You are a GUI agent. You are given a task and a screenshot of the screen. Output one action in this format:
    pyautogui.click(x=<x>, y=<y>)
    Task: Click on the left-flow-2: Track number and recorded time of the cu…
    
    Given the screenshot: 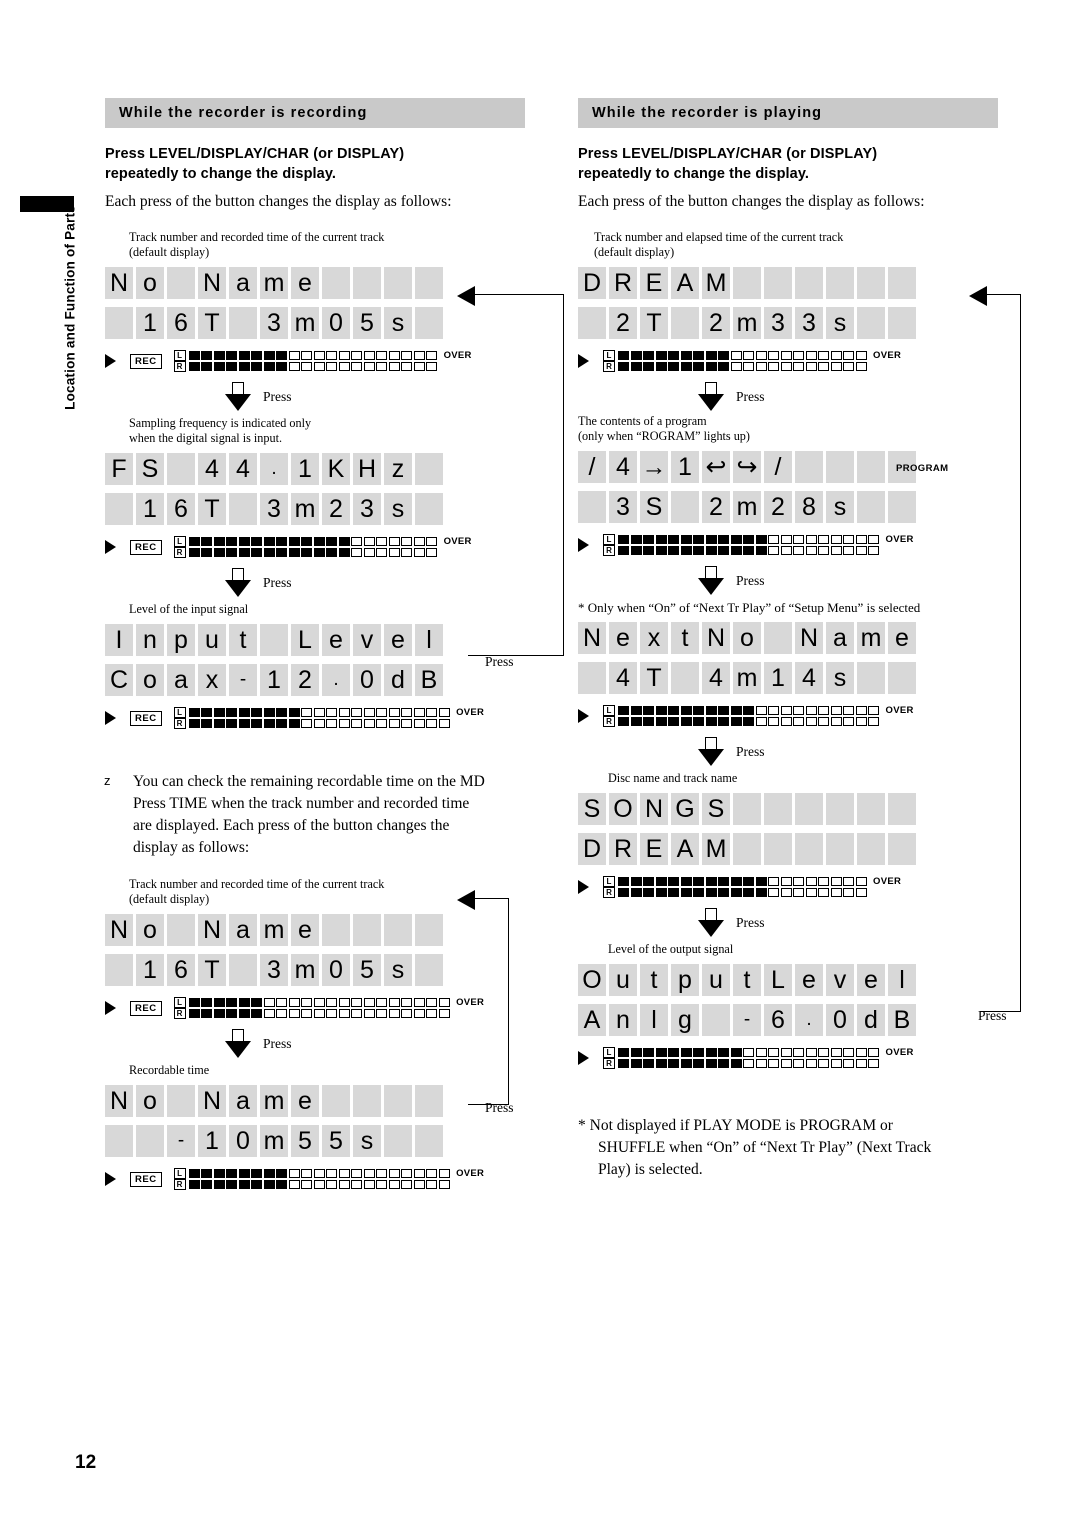 What is the action you would take?
    pyautogui.click(x=315, y=1034)
    